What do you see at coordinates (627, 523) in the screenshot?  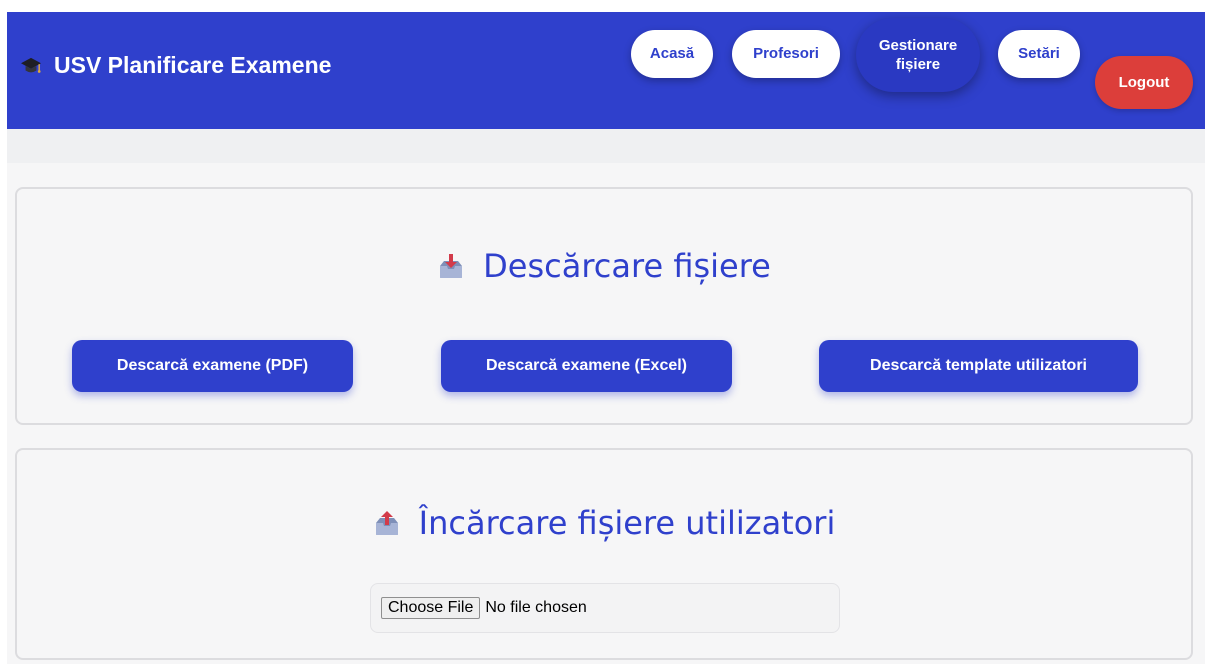 I see `upload-section-title: Încărcare fișiere utilizatori` at bounding box center [627, 523].